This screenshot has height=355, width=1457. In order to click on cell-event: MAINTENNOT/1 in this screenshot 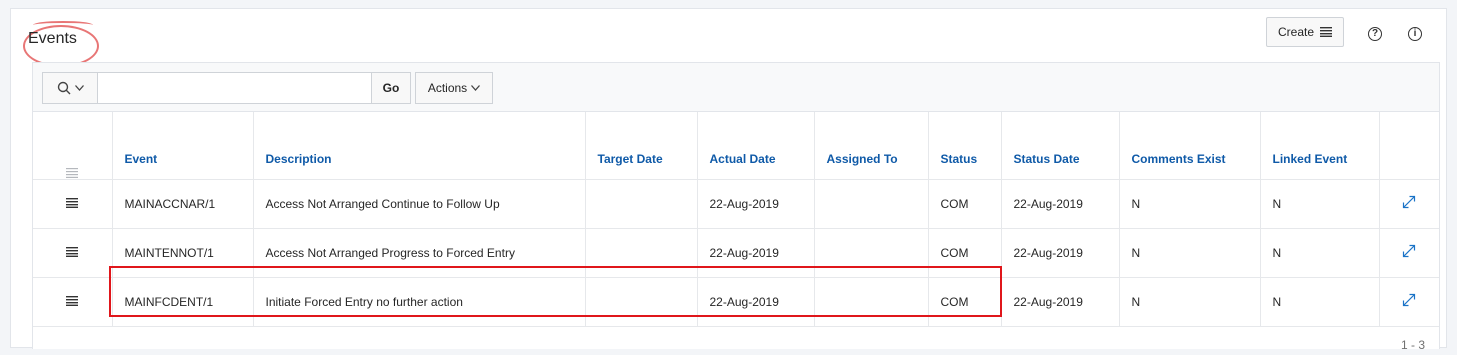, I will do `click(183, 253)`.